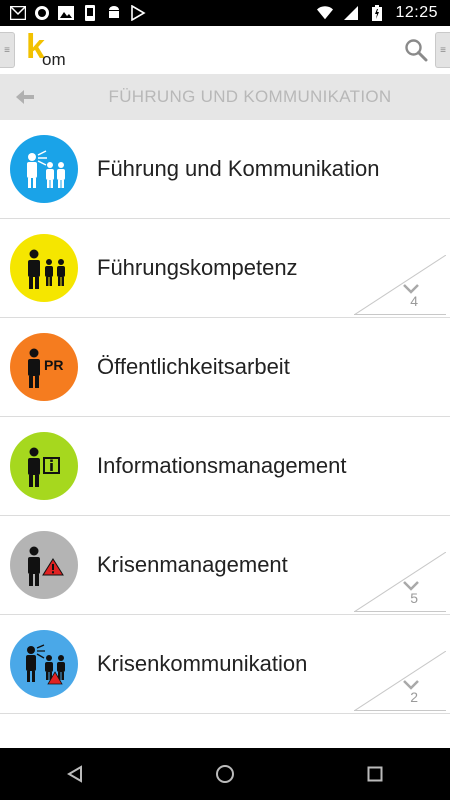  I want to click on wifi-icon, so click(325, 13).